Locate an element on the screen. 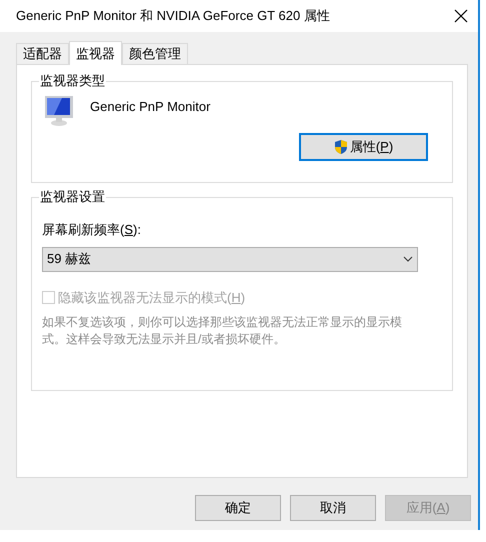 This screenshot has width=486, height=542. tab: 监视器 is located at coordinates (95, 53).